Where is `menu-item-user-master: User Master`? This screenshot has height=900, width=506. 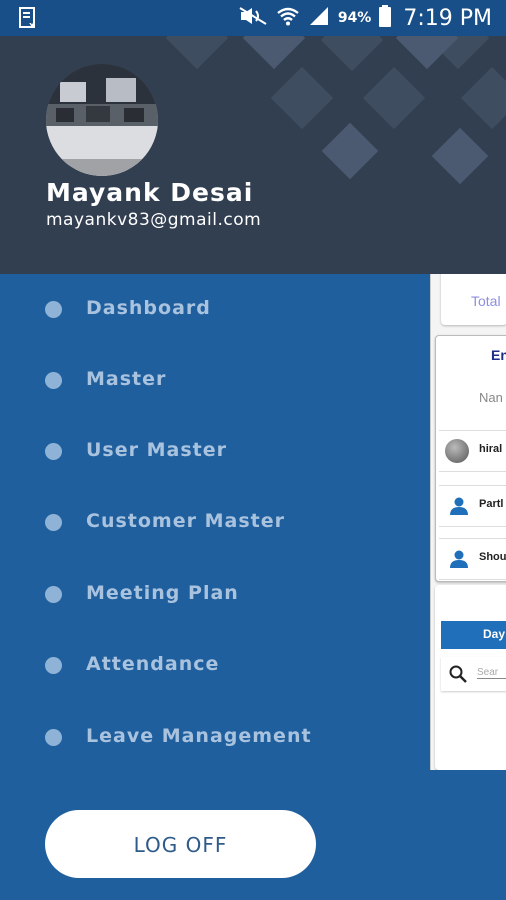
menu-item-user-master: User Master is located at coordinates (210, 452).